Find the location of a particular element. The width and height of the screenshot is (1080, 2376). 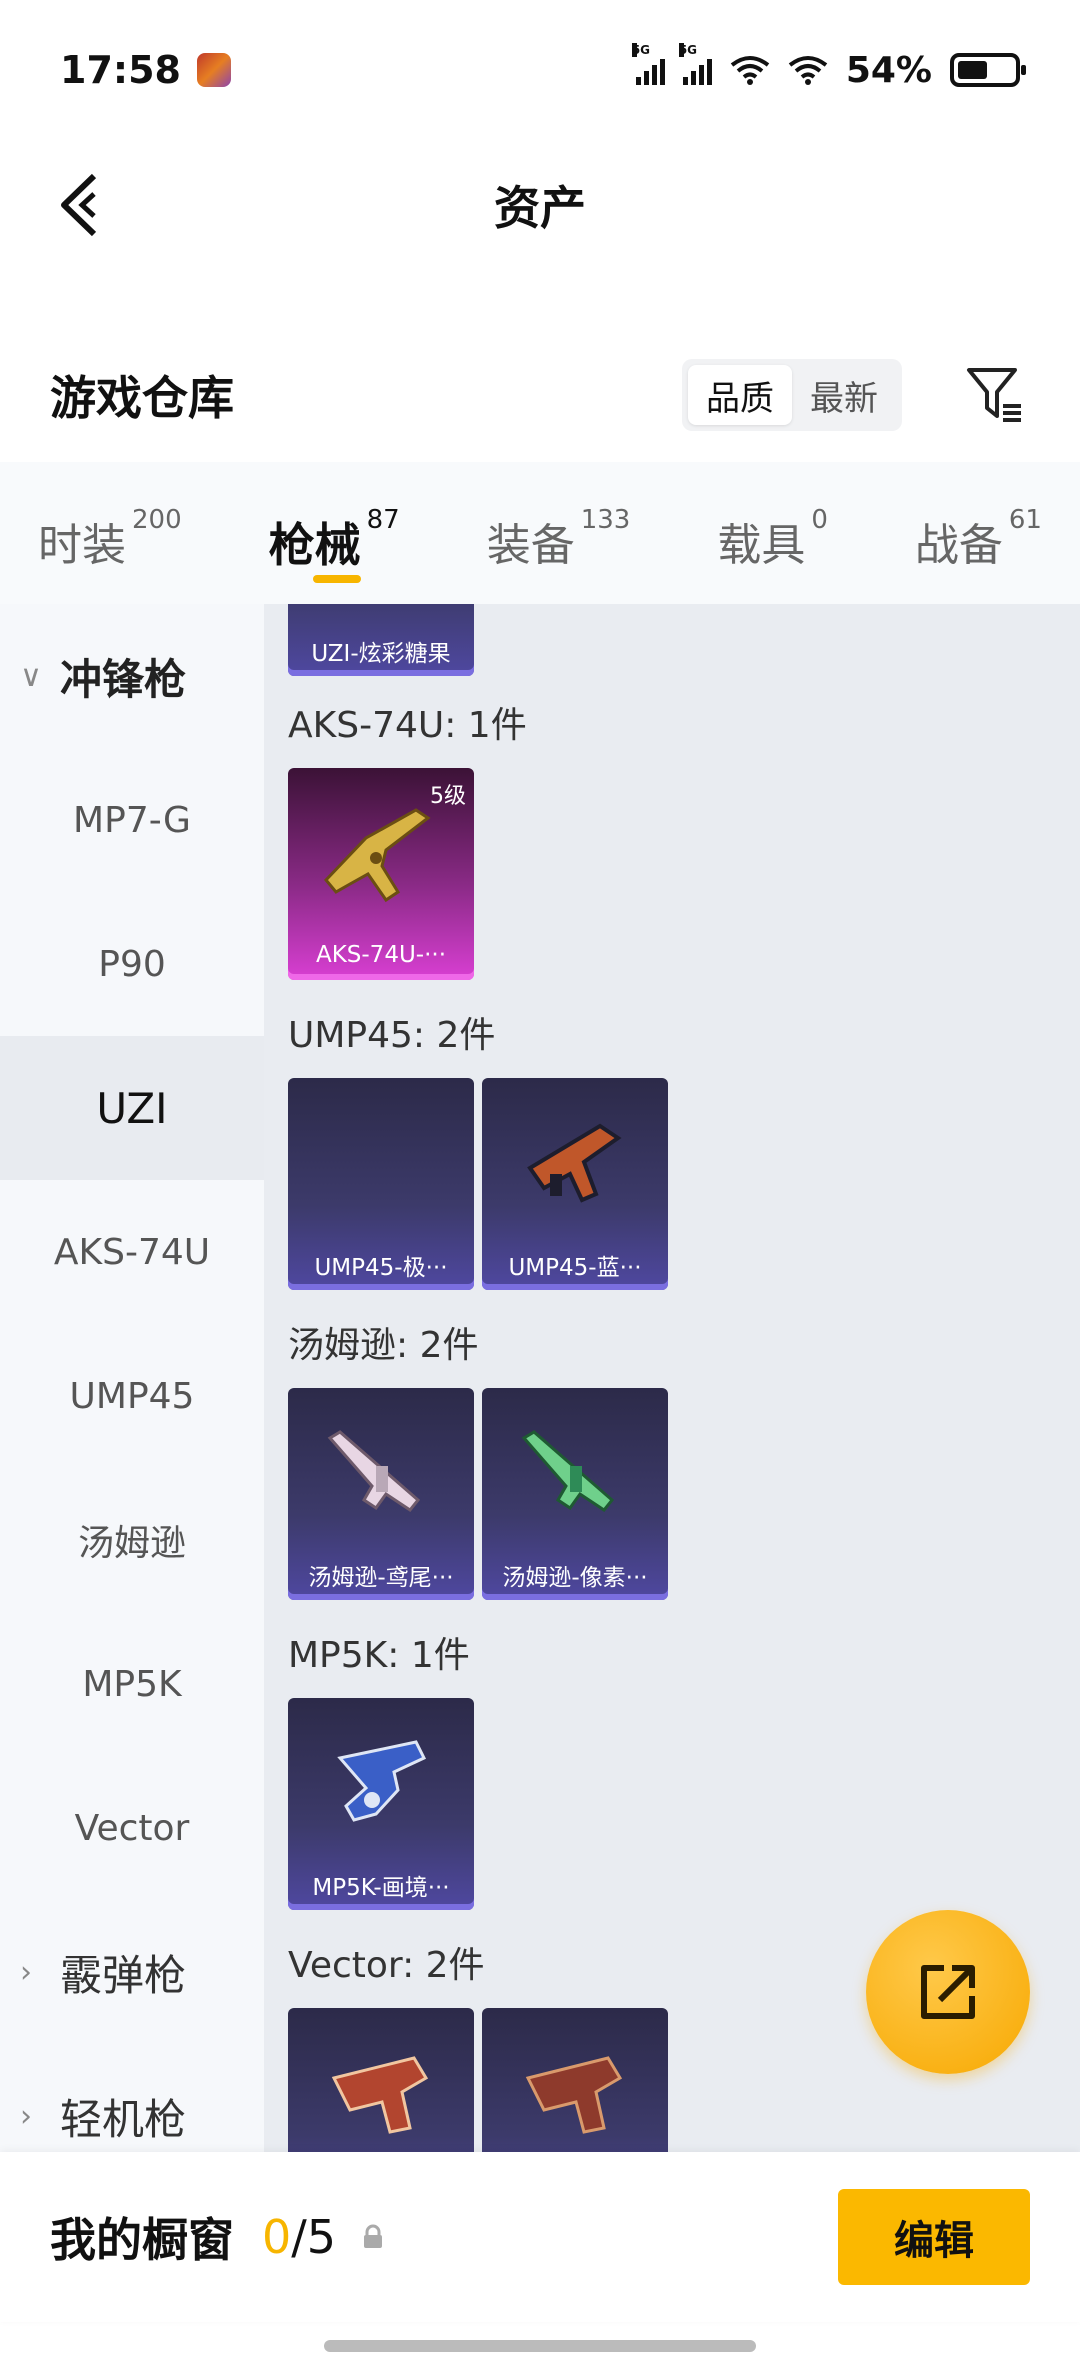

sort-toggle: 品质 最新 is located at coordinates (792, 395).